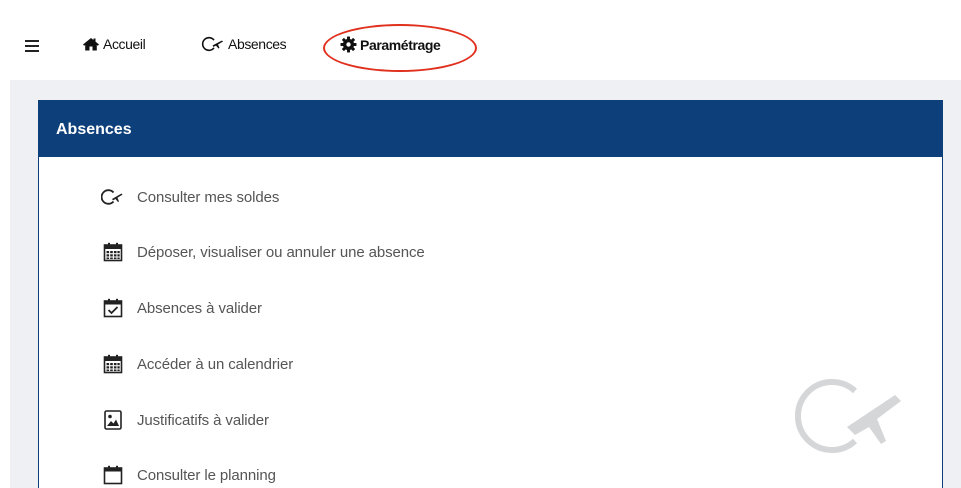 The height and width of the screenshot is (488, 961). I want to click on menu-item-absences-a-valider: Absences à valider, so click(181, 308).